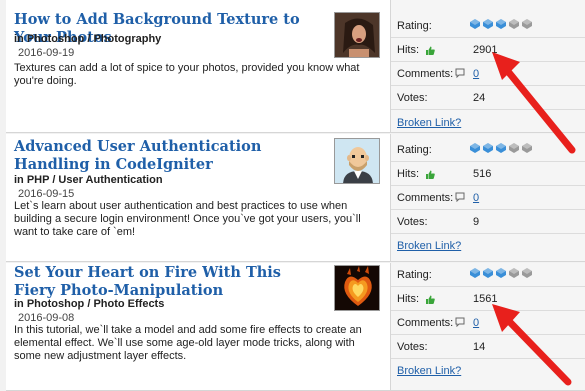 The height and width of the screenshot is (391, 585). I want to click on votes-count: 9, so click(476, 222).